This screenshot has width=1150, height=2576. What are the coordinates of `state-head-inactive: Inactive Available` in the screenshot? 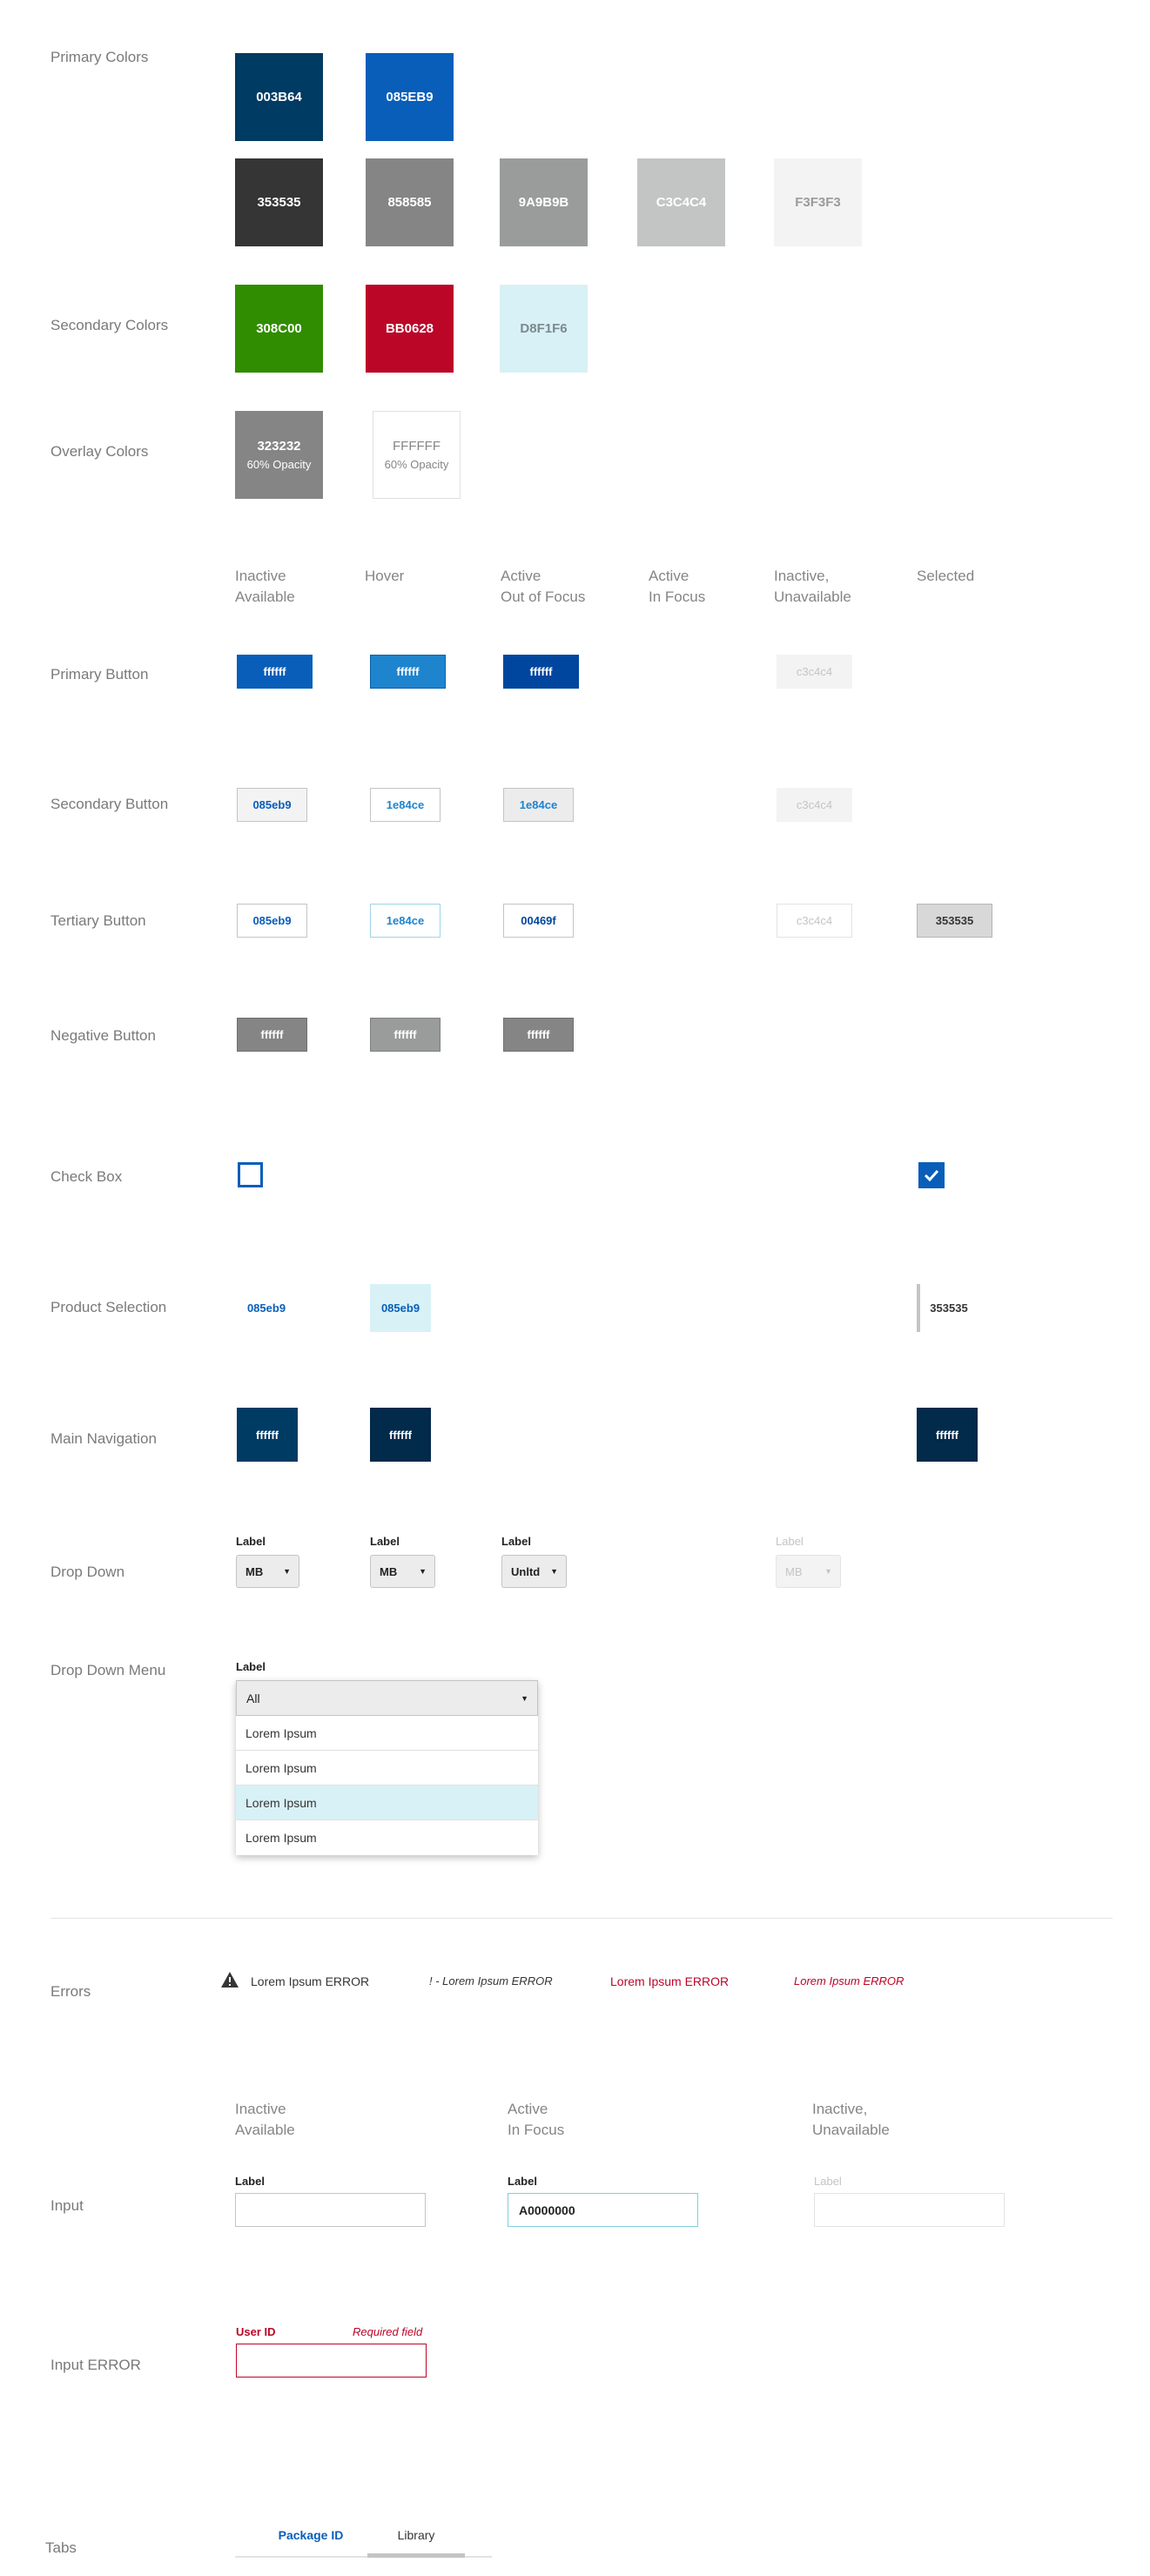 It's located at (265, 586).